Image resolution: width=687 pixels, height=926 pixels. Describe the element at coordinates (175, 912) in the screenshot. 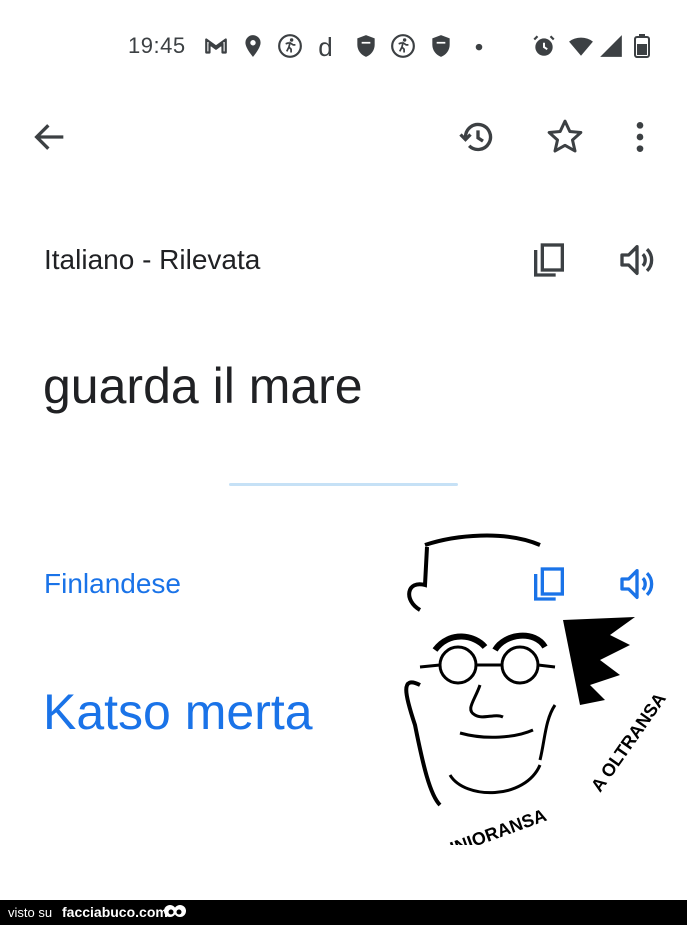

I see `eyes-logo-icon` at that location.